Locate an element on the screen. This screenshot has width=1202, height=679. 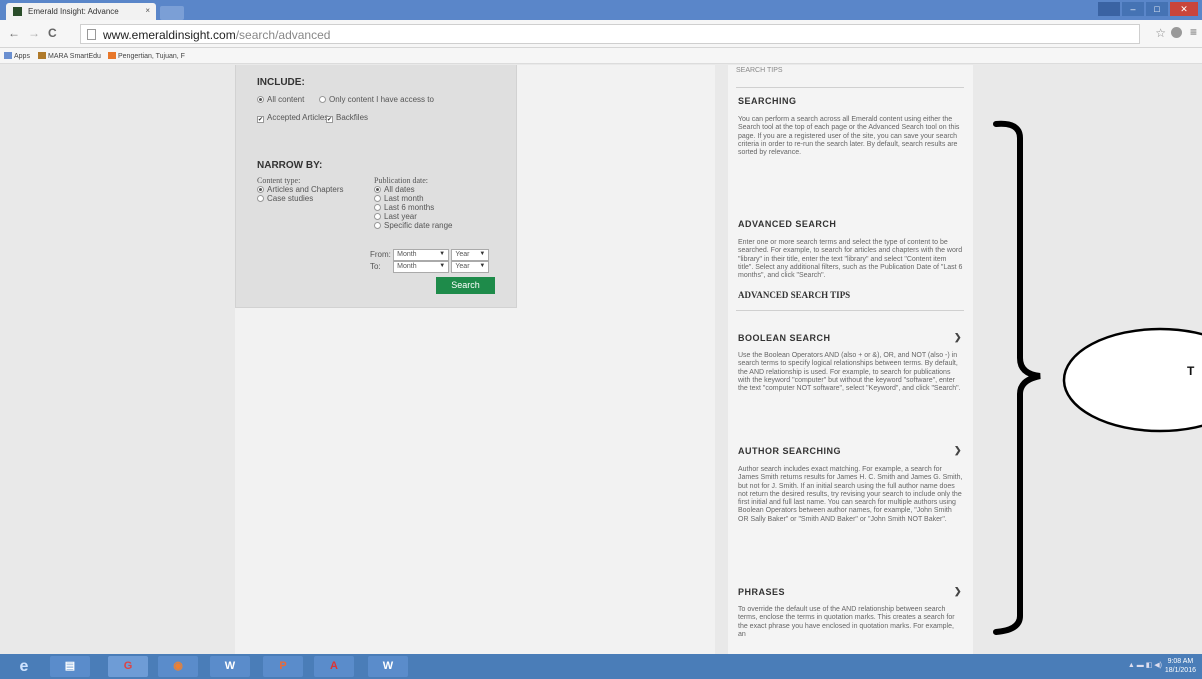
page-icon is located at coordinates (91, 34).